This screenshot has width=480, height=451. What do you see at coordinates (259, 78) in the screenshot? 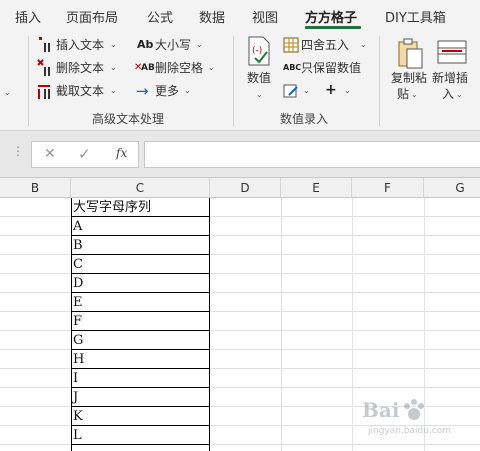
I see `value-label: 数值` at bounding box center [259, 78].